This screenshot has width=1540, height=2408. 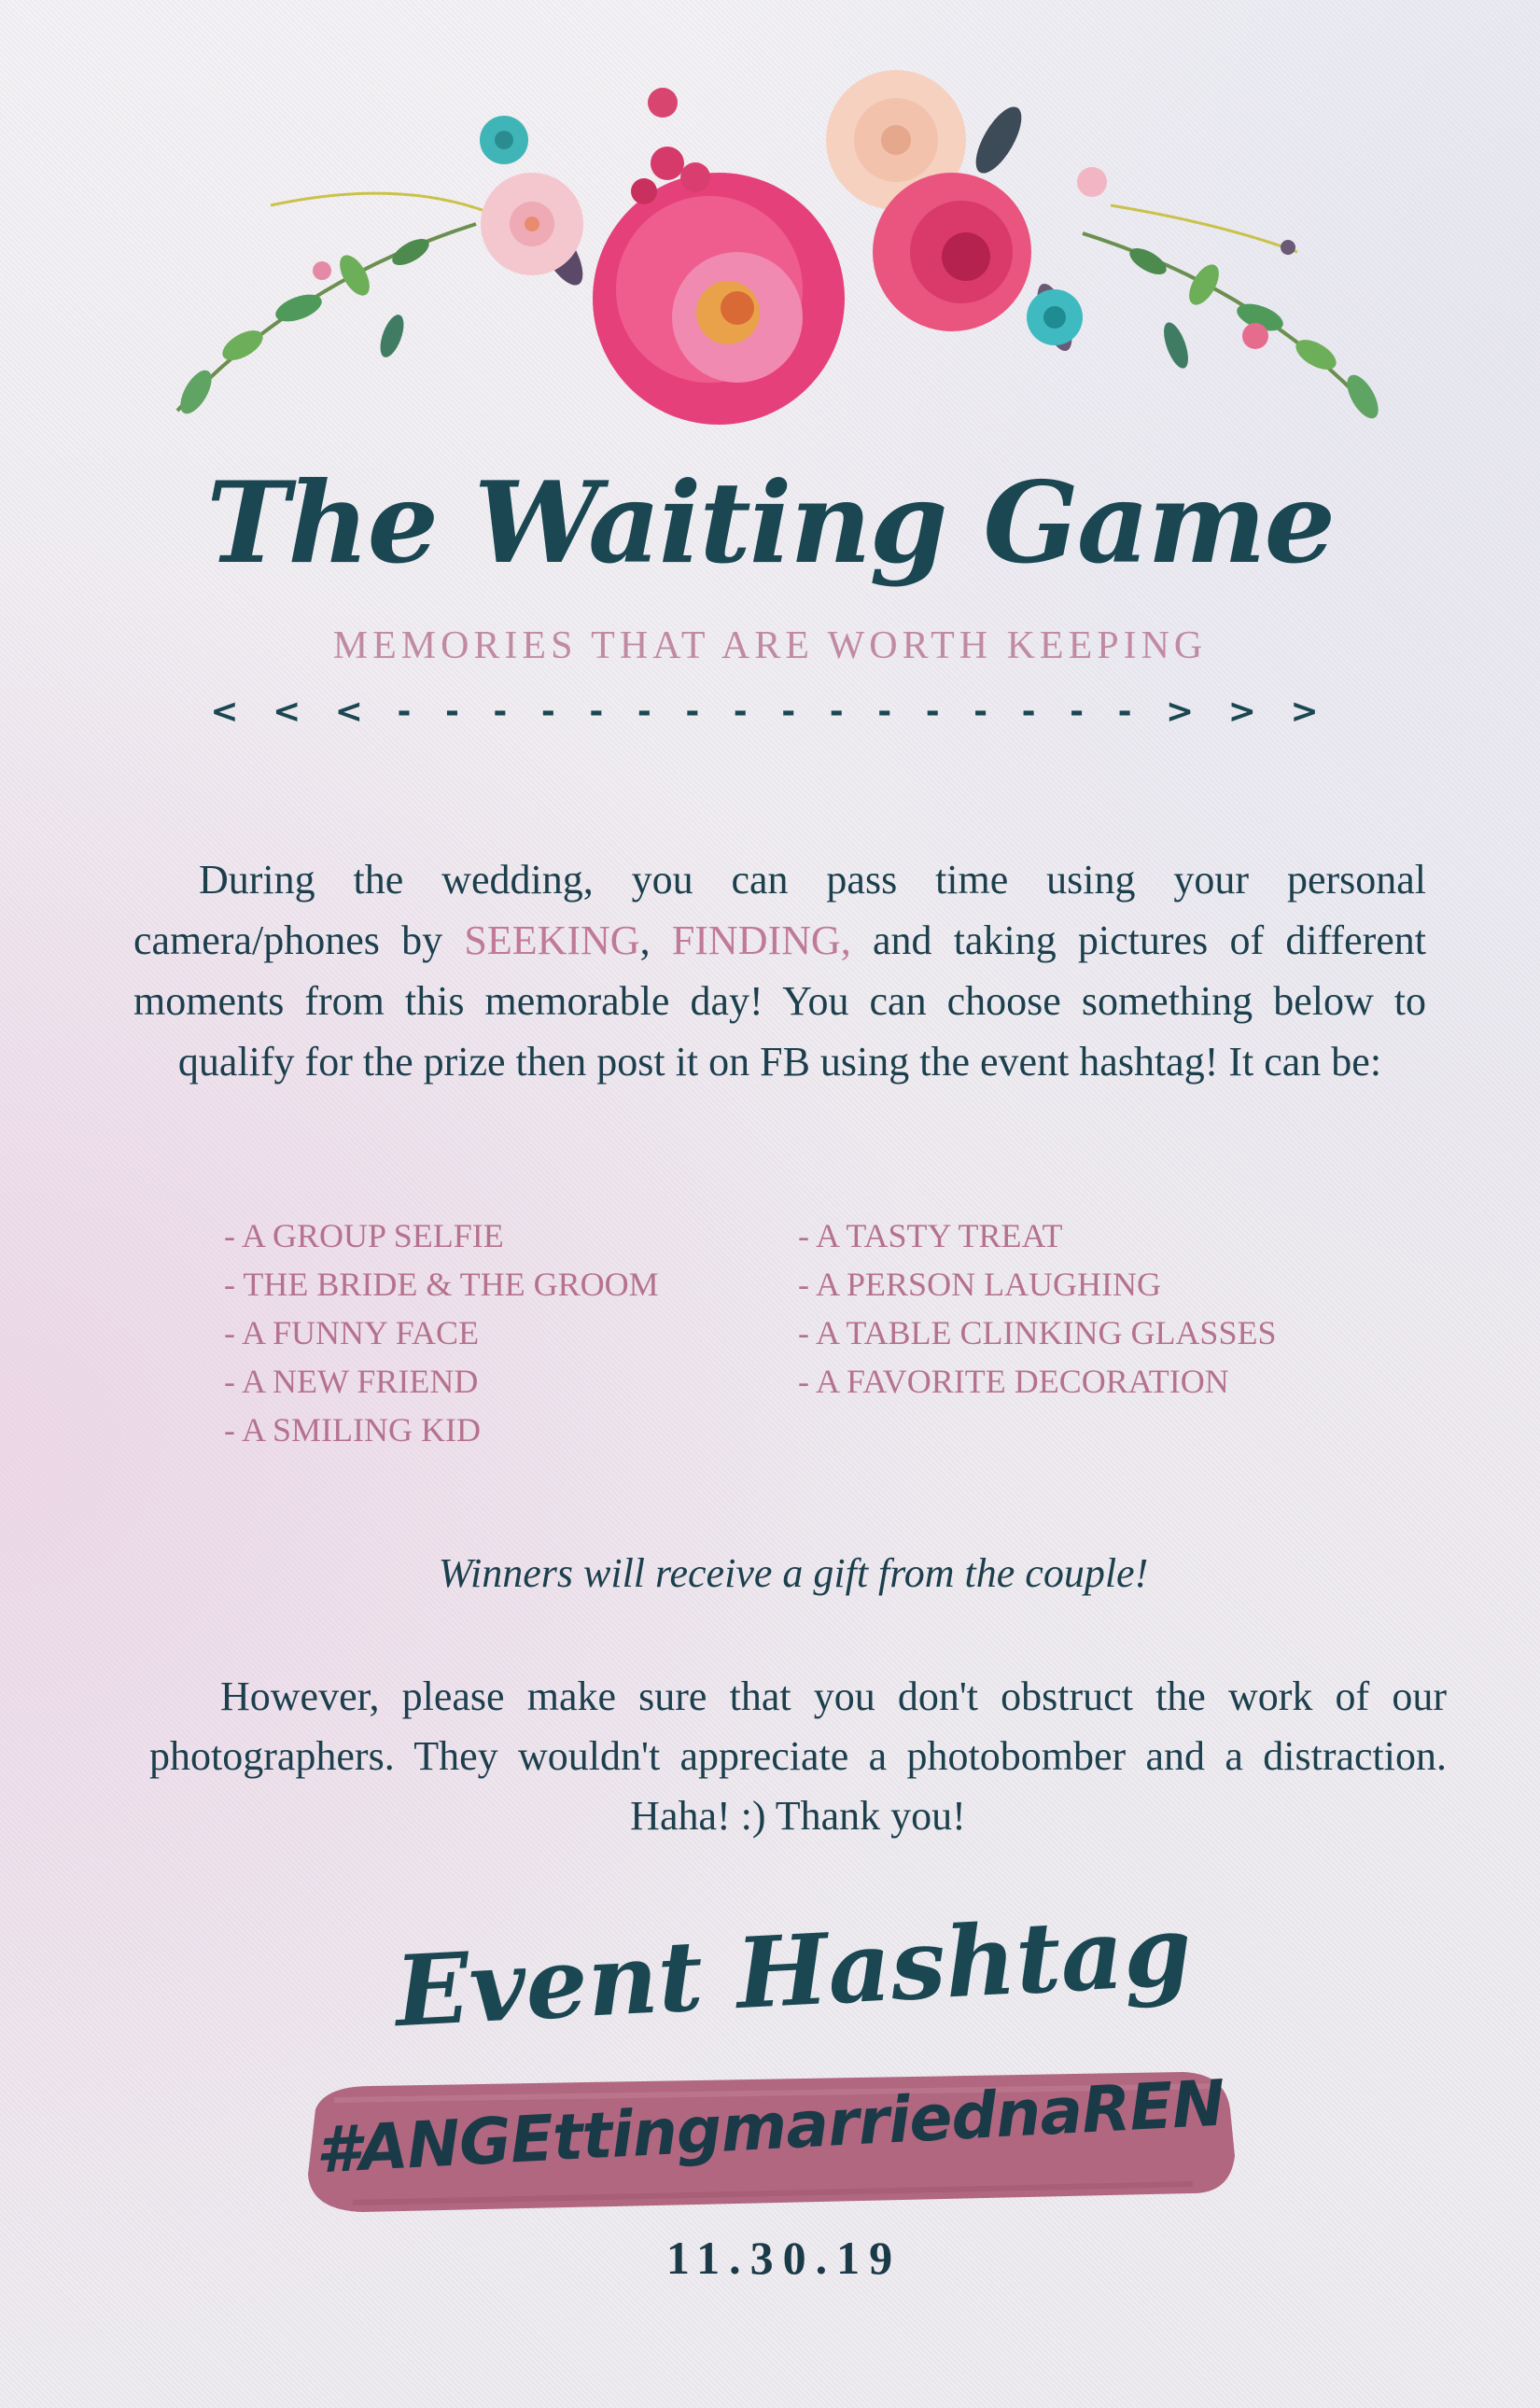 I want to click on list-item: A FUNNY FACE, so click(x=441, y=1333).